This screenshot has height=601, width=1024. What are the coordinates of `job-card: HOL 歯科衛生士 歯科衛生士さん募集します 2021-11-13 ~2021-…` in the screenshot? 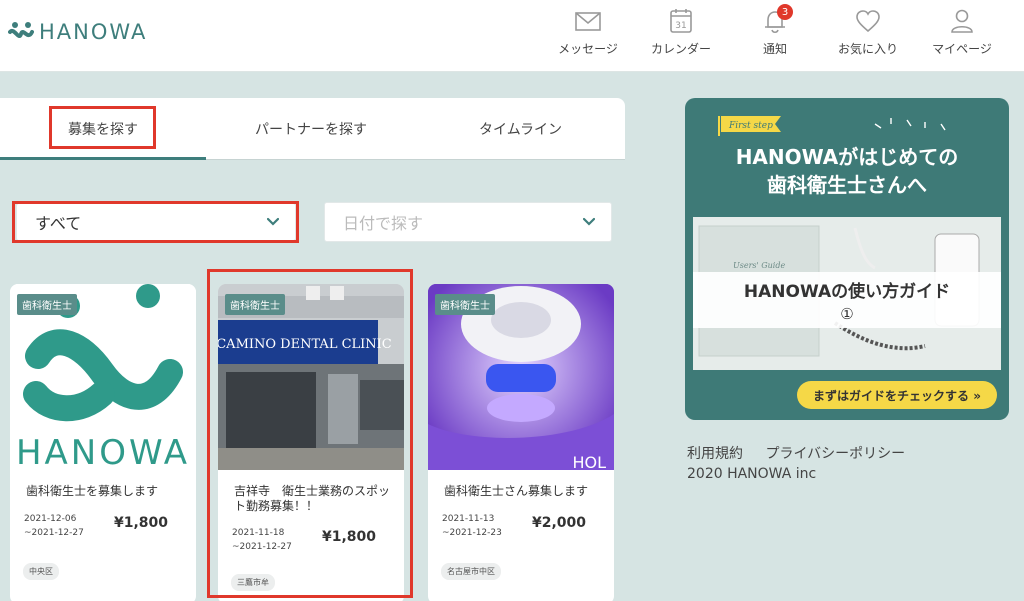 It's located at (521, 442).